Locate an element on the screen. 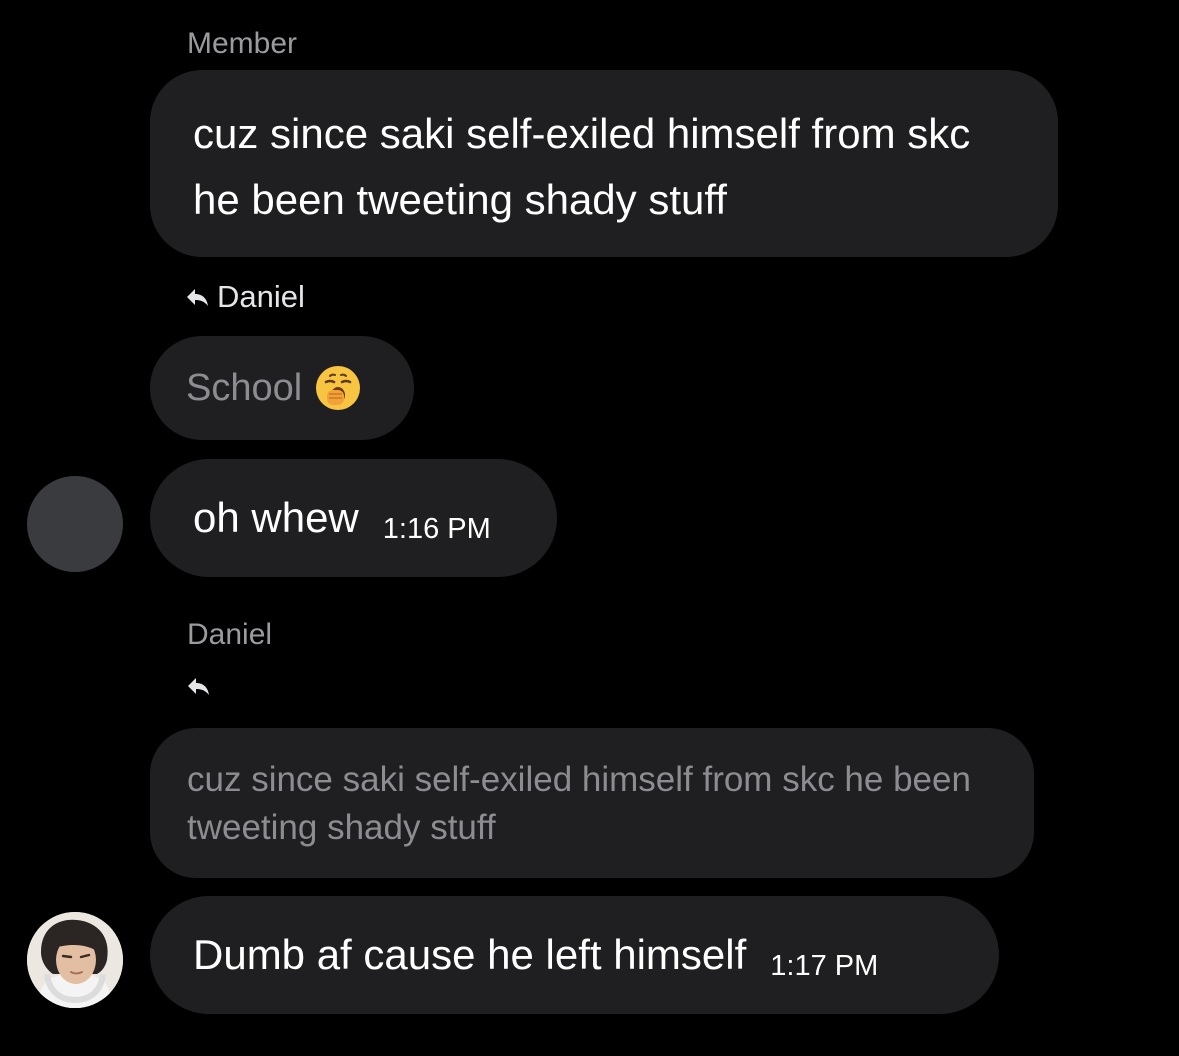  message-time: 1:17 PM is located at coordinates (824, 965).